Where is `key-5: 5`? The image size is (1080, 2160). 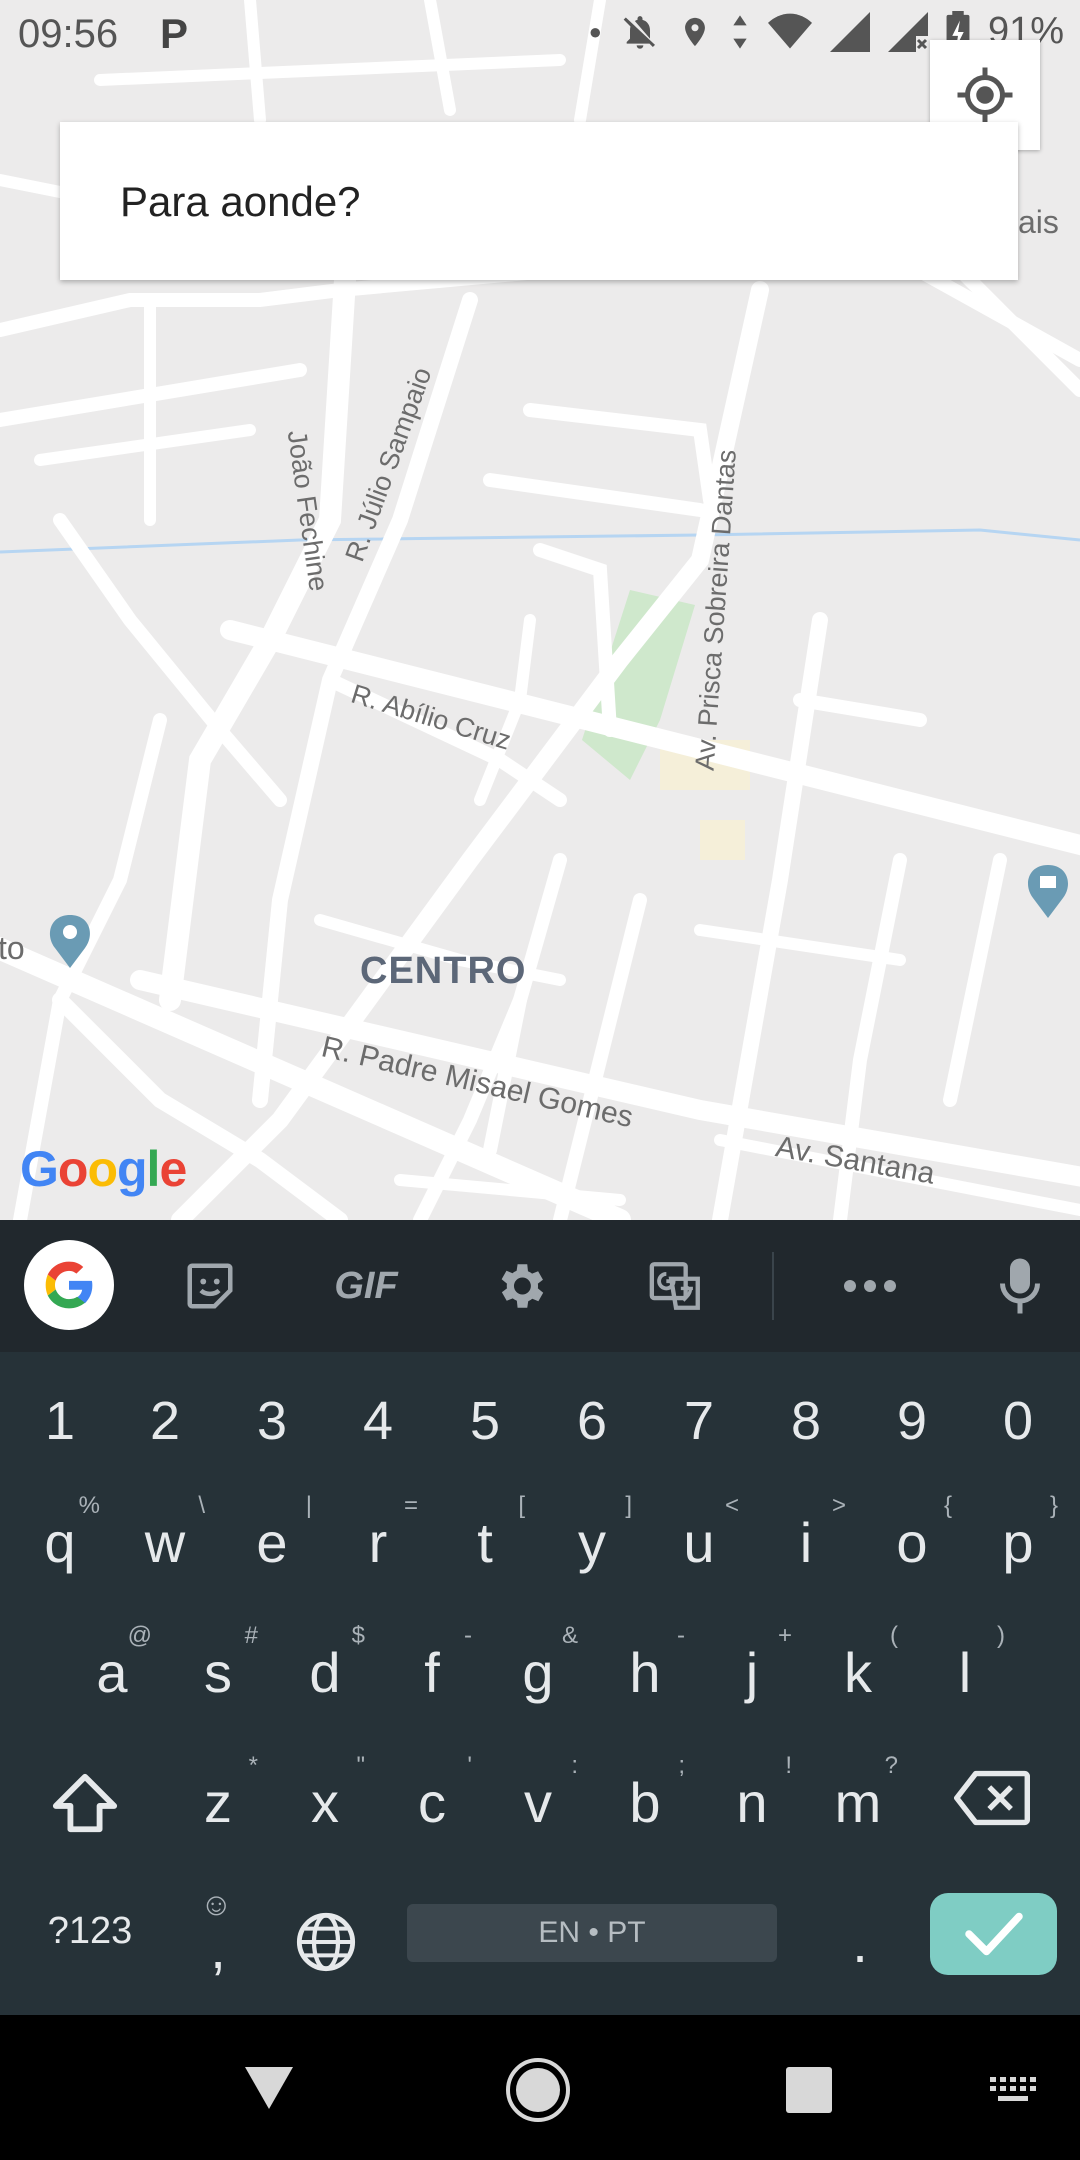 key-5: 5 is located at coordinates (485, 1421).